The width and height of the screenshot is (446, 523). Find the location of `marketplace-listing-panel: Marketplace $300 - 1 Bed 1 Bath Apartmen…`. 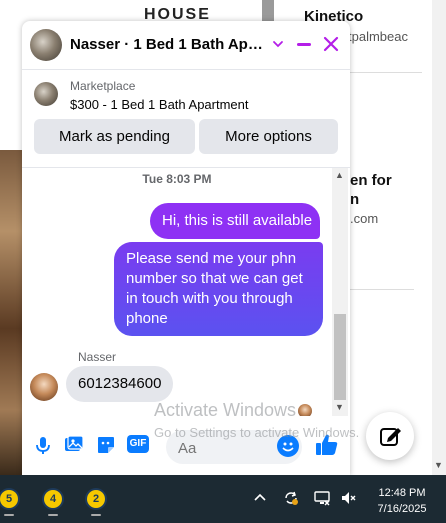

marketplace-listing-panel: Marketplace $300 - 1 Bed 1 Bath Apartmen… is located at coordinates (186, 118).